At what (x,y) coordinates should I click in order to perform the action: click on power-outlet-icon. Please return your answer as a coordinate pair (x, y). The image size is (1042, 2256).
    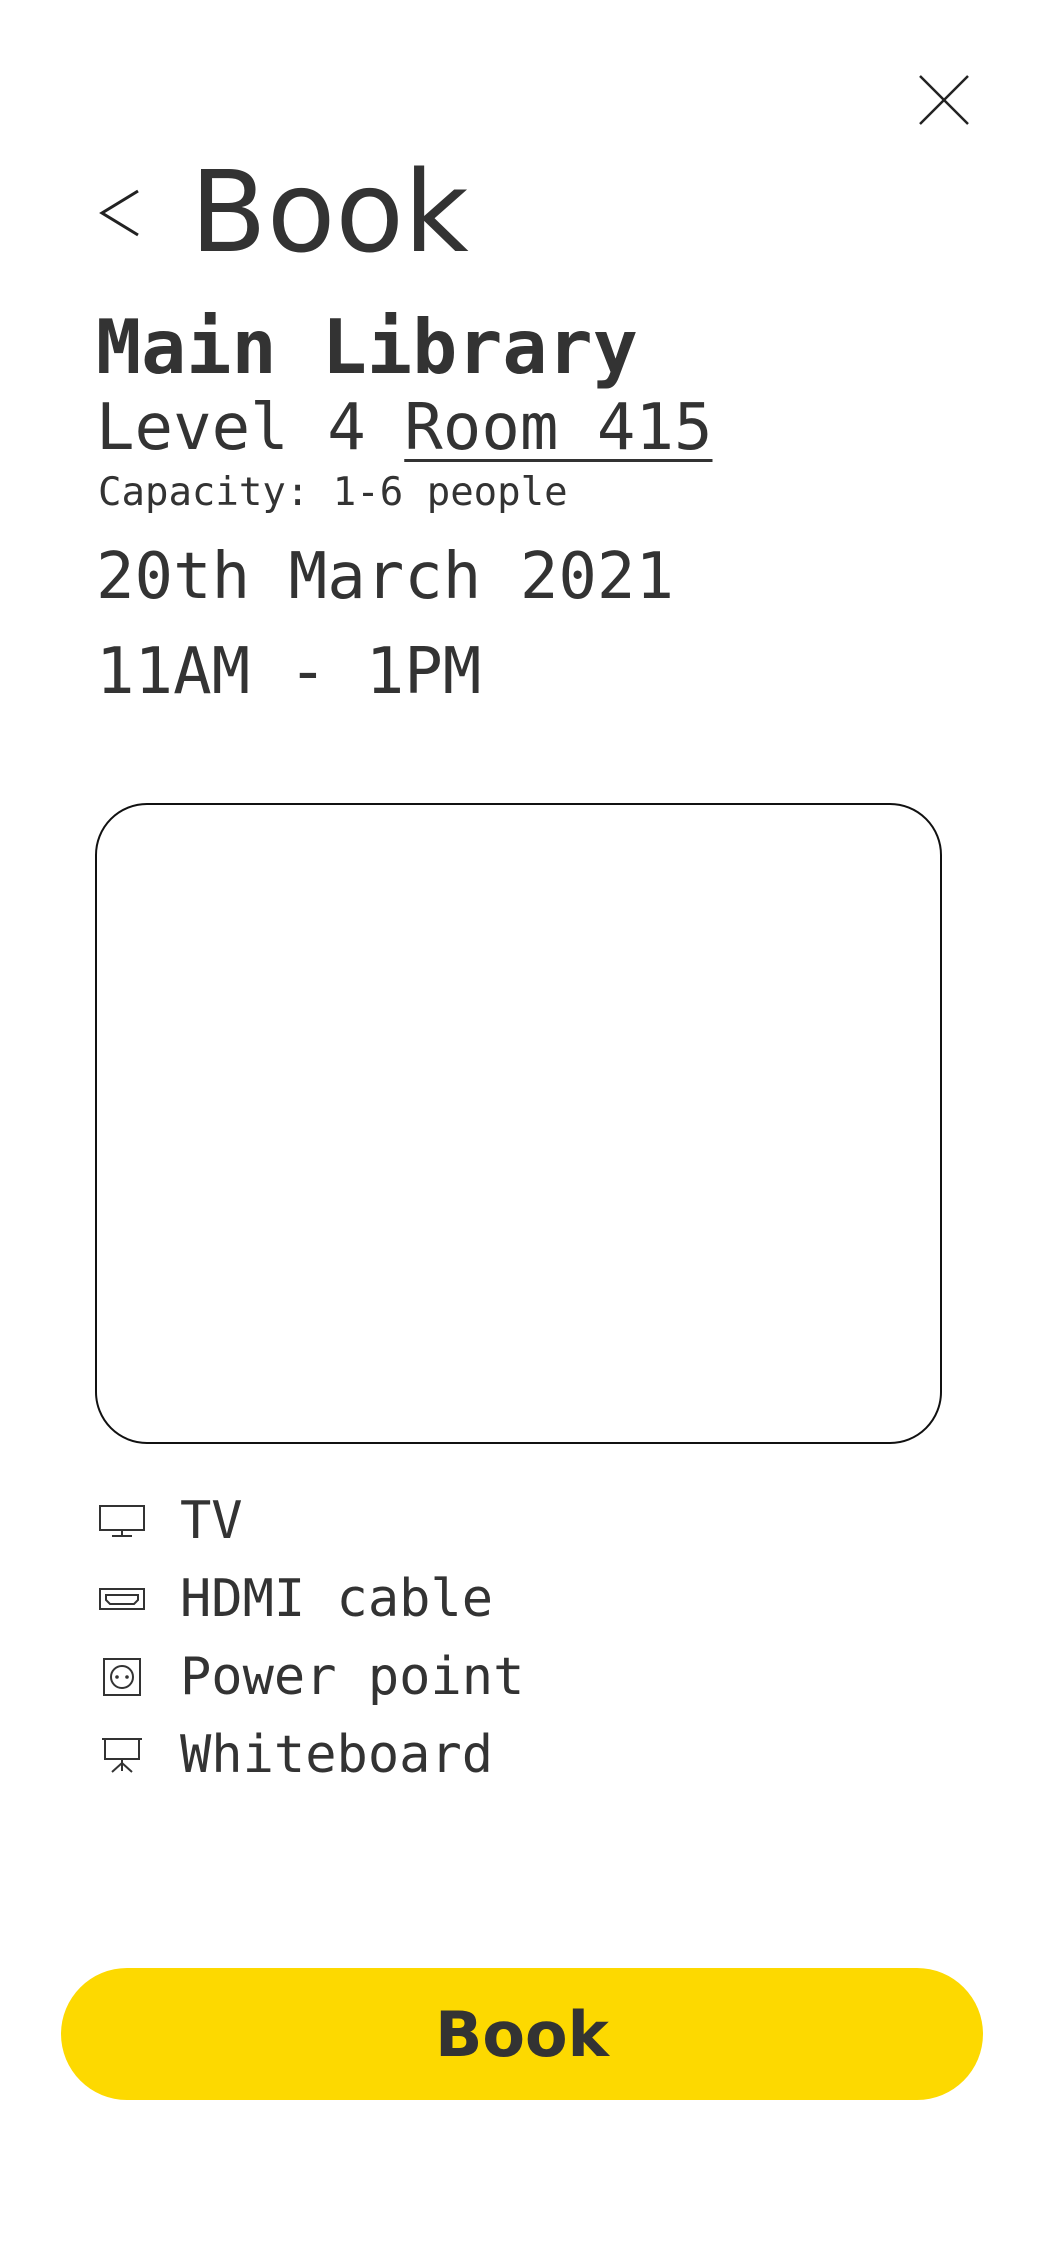
    Looking at the image, I should click on (122, 1677).